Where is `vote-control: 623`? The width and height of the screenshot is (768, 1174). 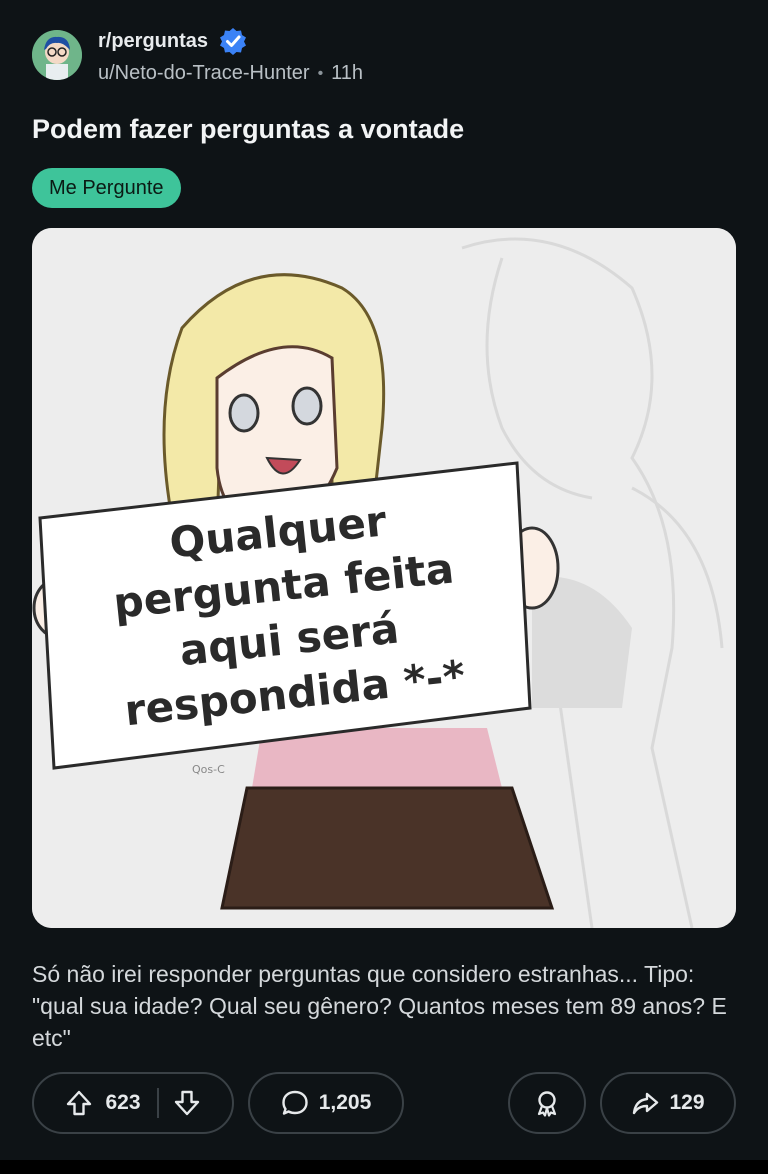 vote-control: 623 is located at coordinates (133, 1103).